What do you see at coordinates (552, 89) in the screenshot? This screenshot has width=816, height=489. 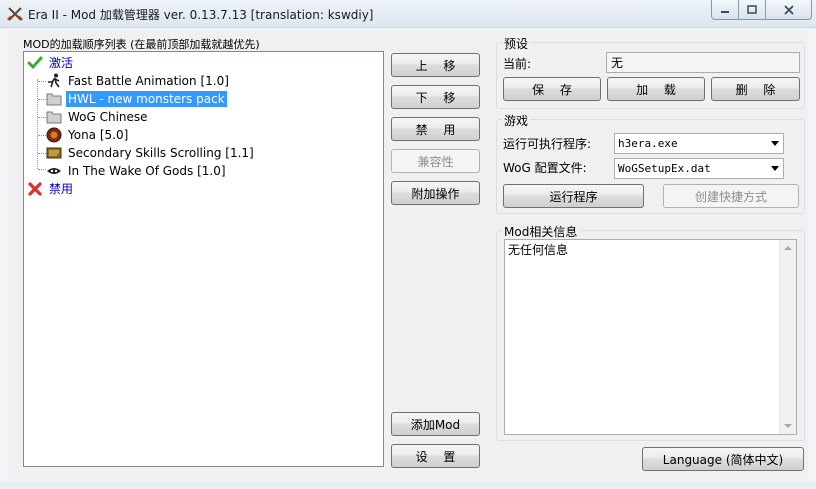 I see `preset-save-button: 保 存` at bounding box center [552, 89].